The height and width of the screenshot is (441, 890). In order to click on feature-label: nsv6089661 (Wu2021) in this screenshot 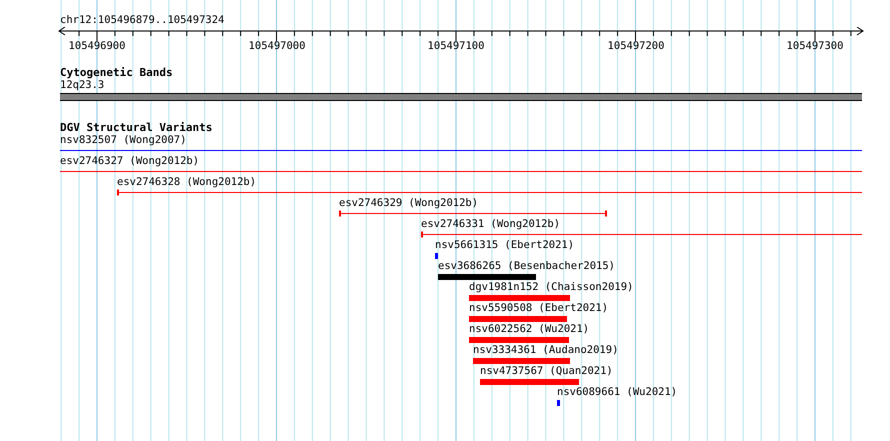, I will do `click(617, 392)`.